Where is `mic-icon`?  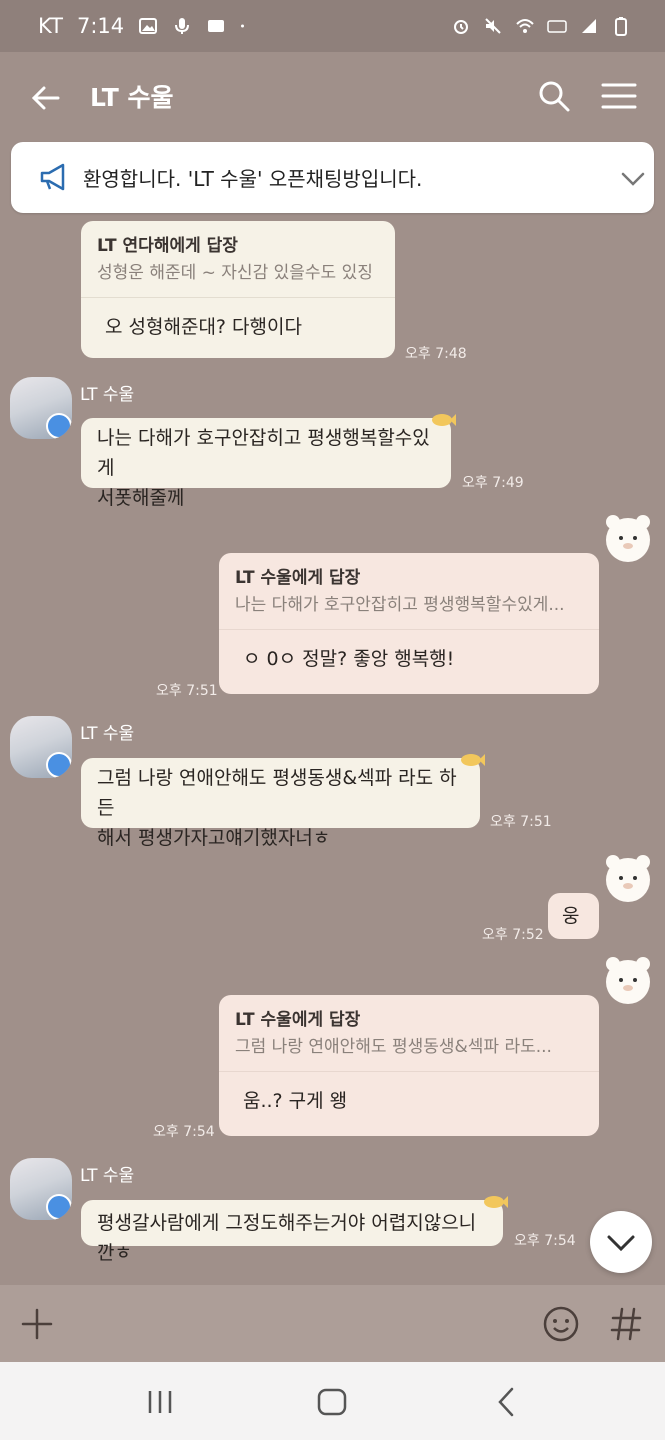 mic-icon is located at coordinates (182, 26).